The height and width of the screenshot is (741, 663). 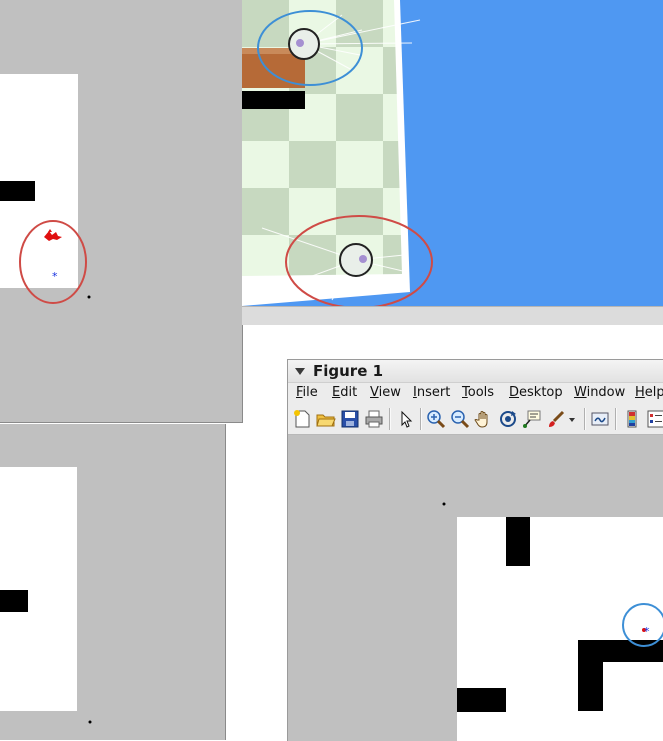 I want to click on menu-desktop: Desktop, so click(x=536, y=392).